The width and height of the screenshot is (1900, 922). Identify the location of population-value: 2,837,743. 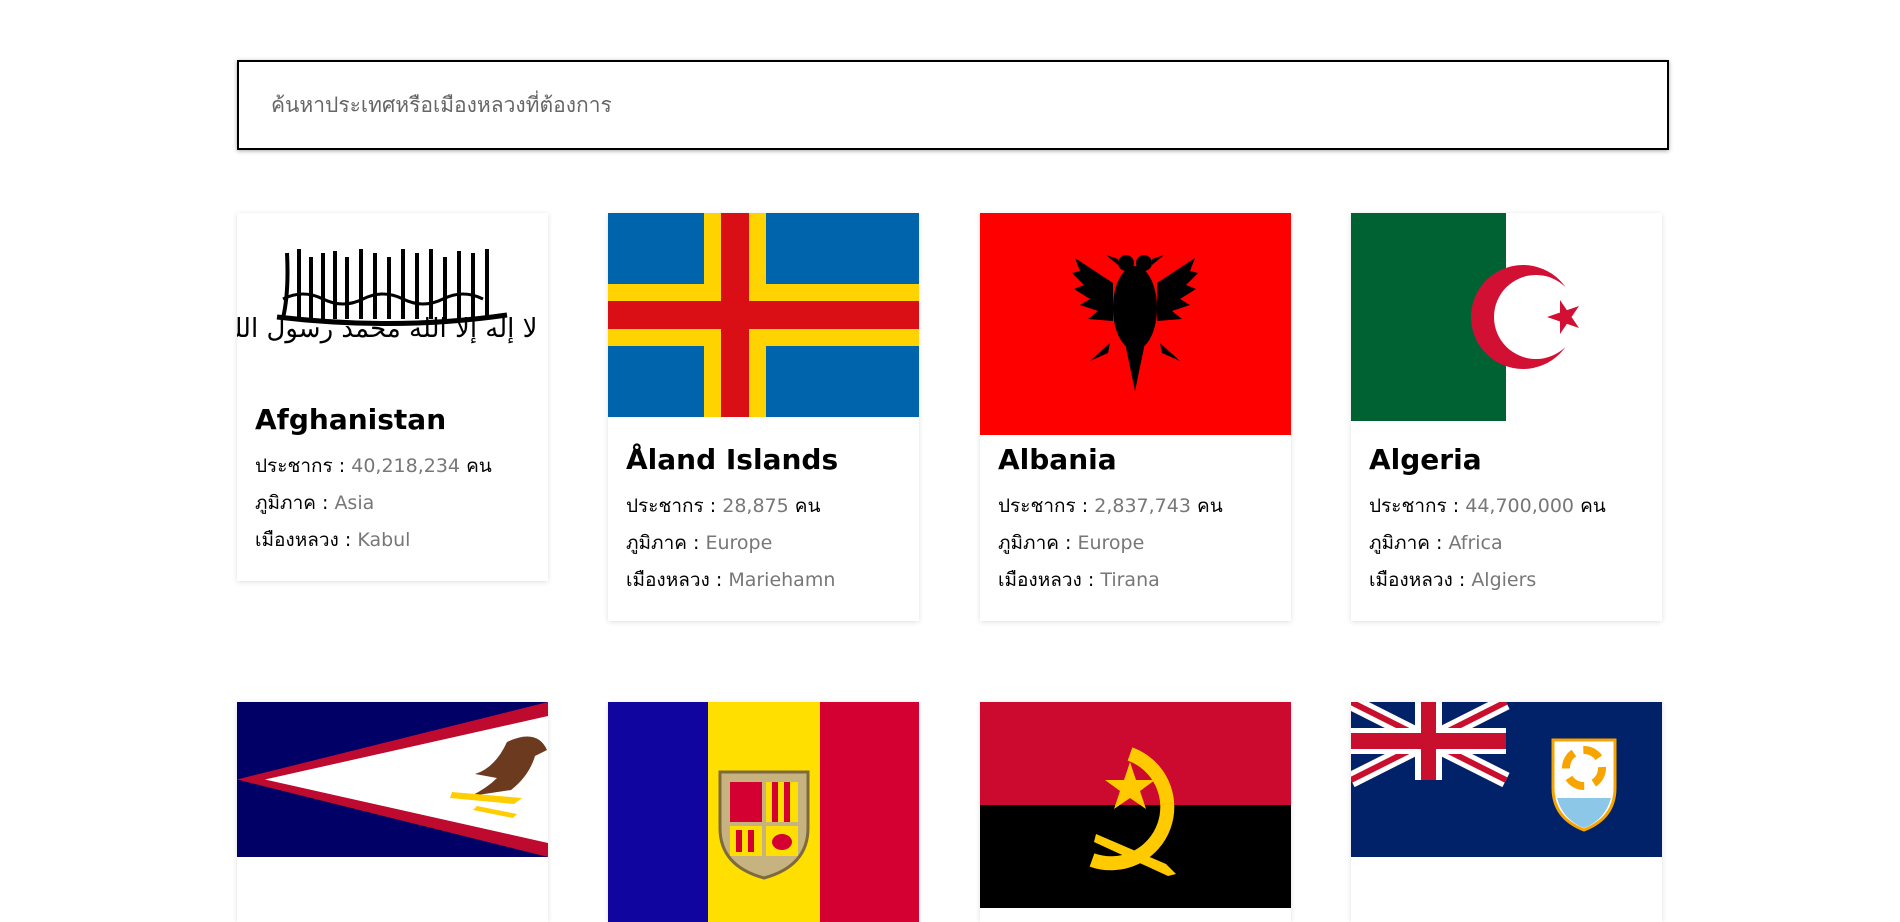
(1142, 506).